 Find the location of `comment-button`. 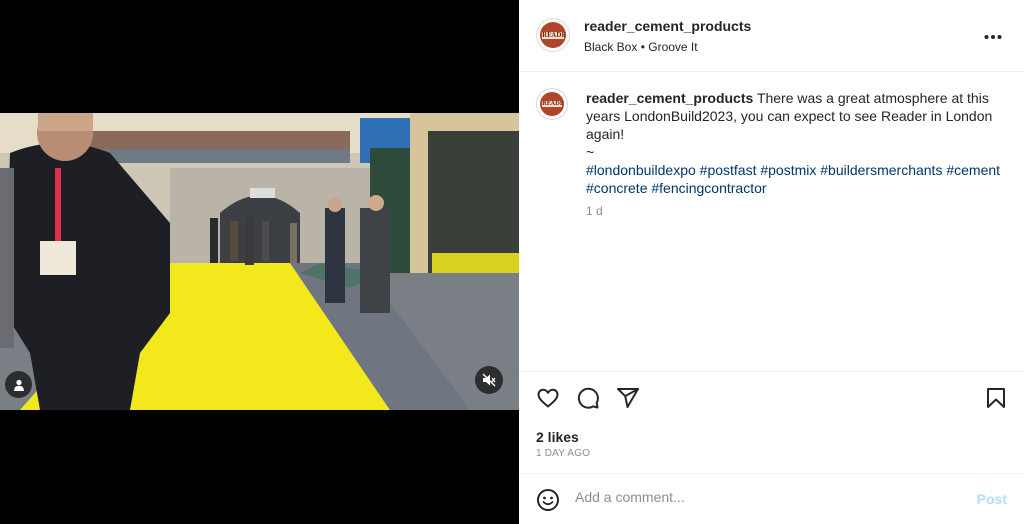

comment-button is located at coordinates (588, 400).